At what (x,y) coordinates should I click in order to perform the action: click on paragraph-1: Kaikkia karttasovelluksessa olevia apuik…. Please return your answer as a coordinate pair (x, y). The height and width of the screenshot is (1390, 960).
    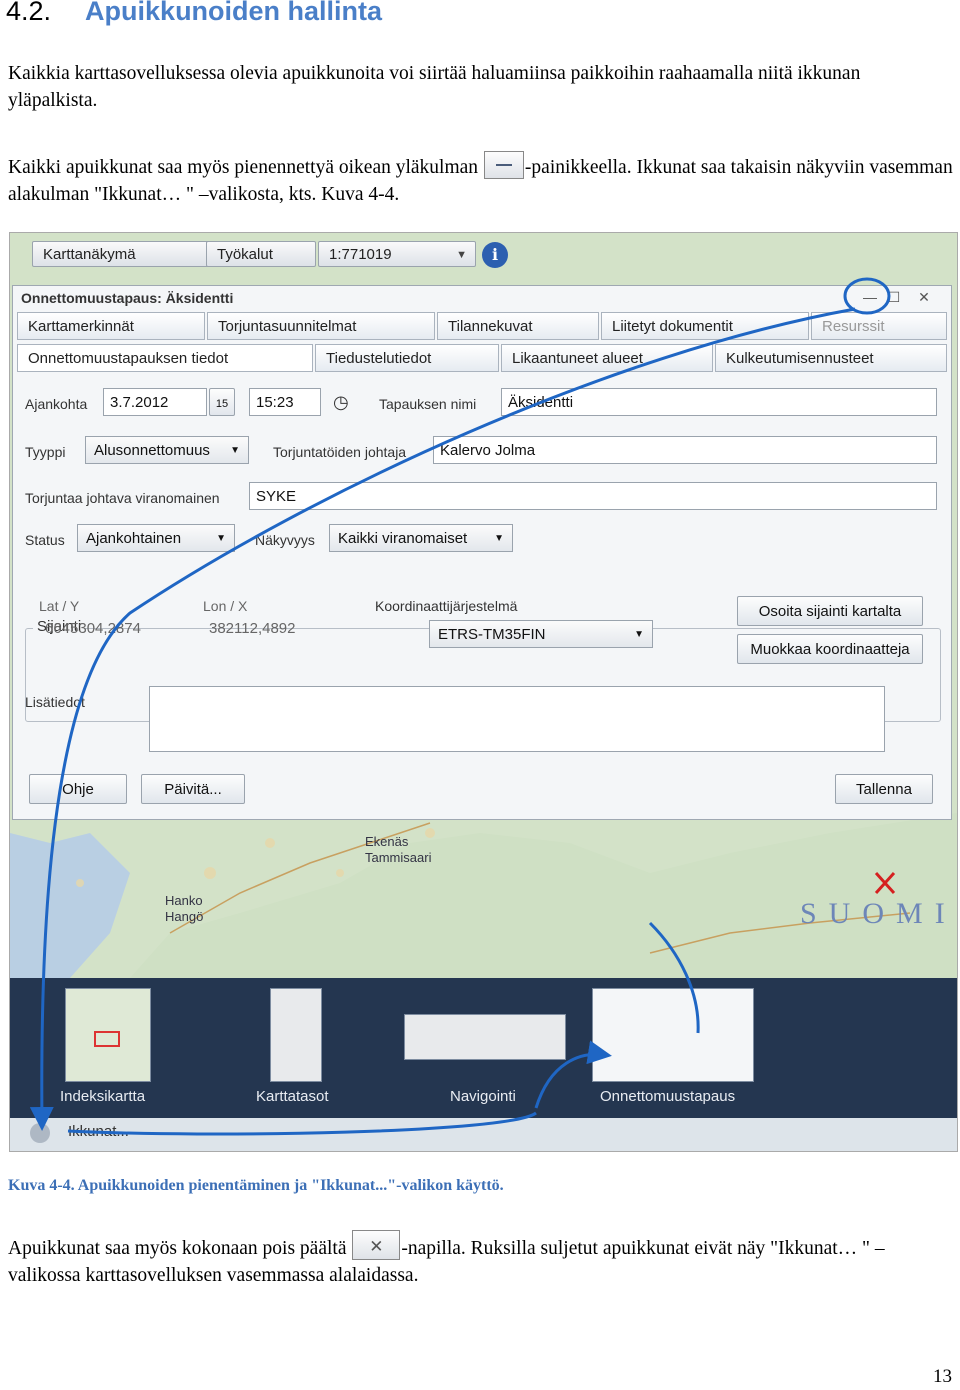
    Looking at the image, I should click on (434, 87).